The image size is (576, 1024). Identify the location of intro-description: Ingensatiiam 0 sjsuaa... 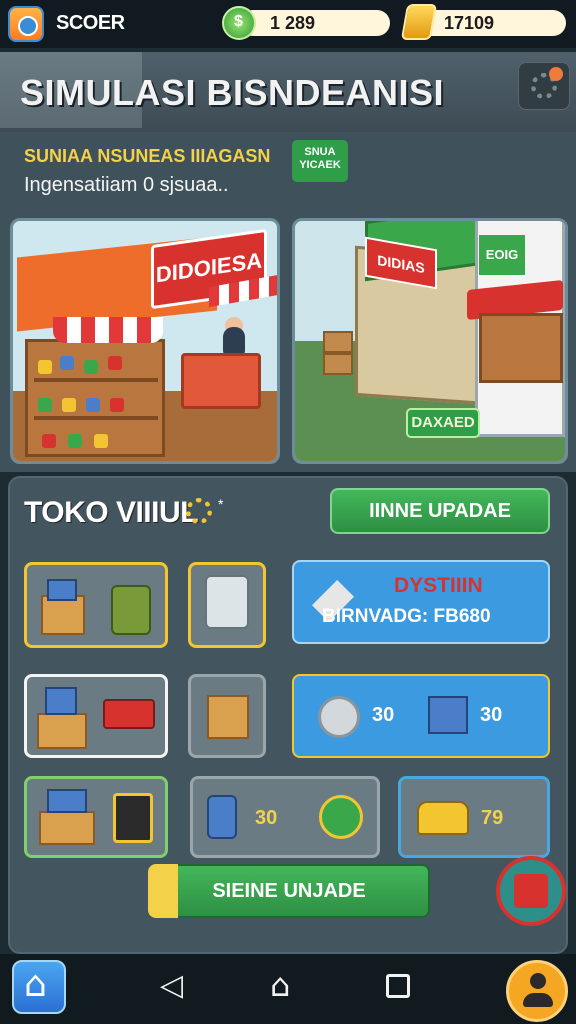
(126, 185).